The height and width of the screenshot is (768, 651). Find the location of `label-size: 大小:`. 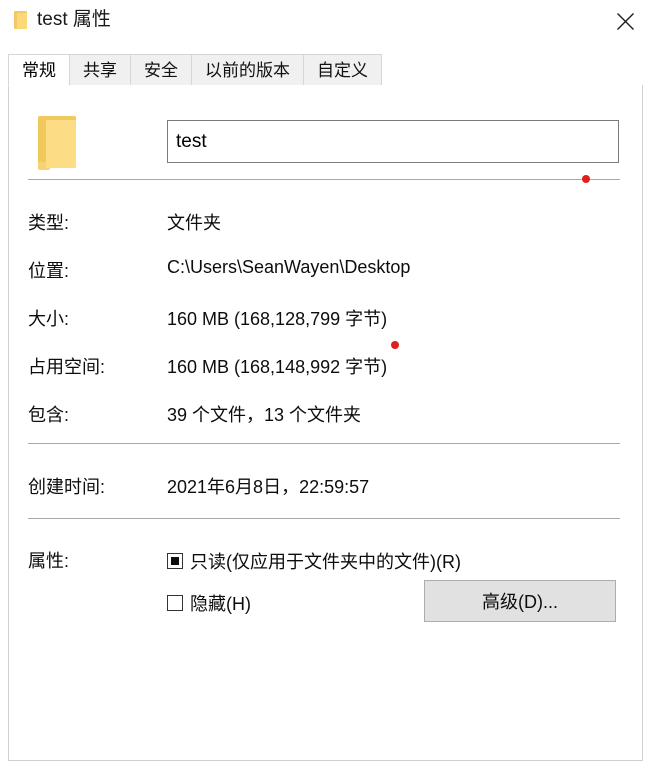

label-size: 大小: is located at coordinates (49, 319).